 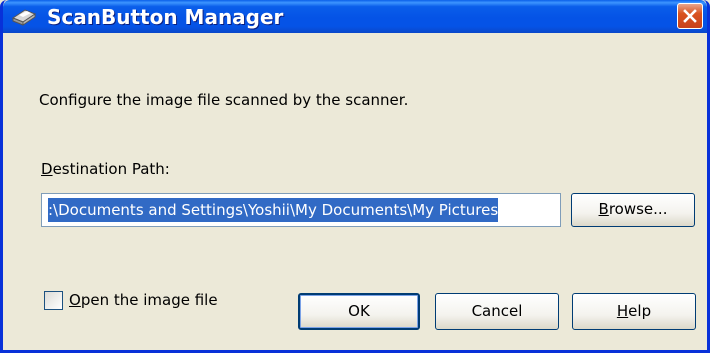 I want to click on ok-label: OK, so click(x=359, y=311).